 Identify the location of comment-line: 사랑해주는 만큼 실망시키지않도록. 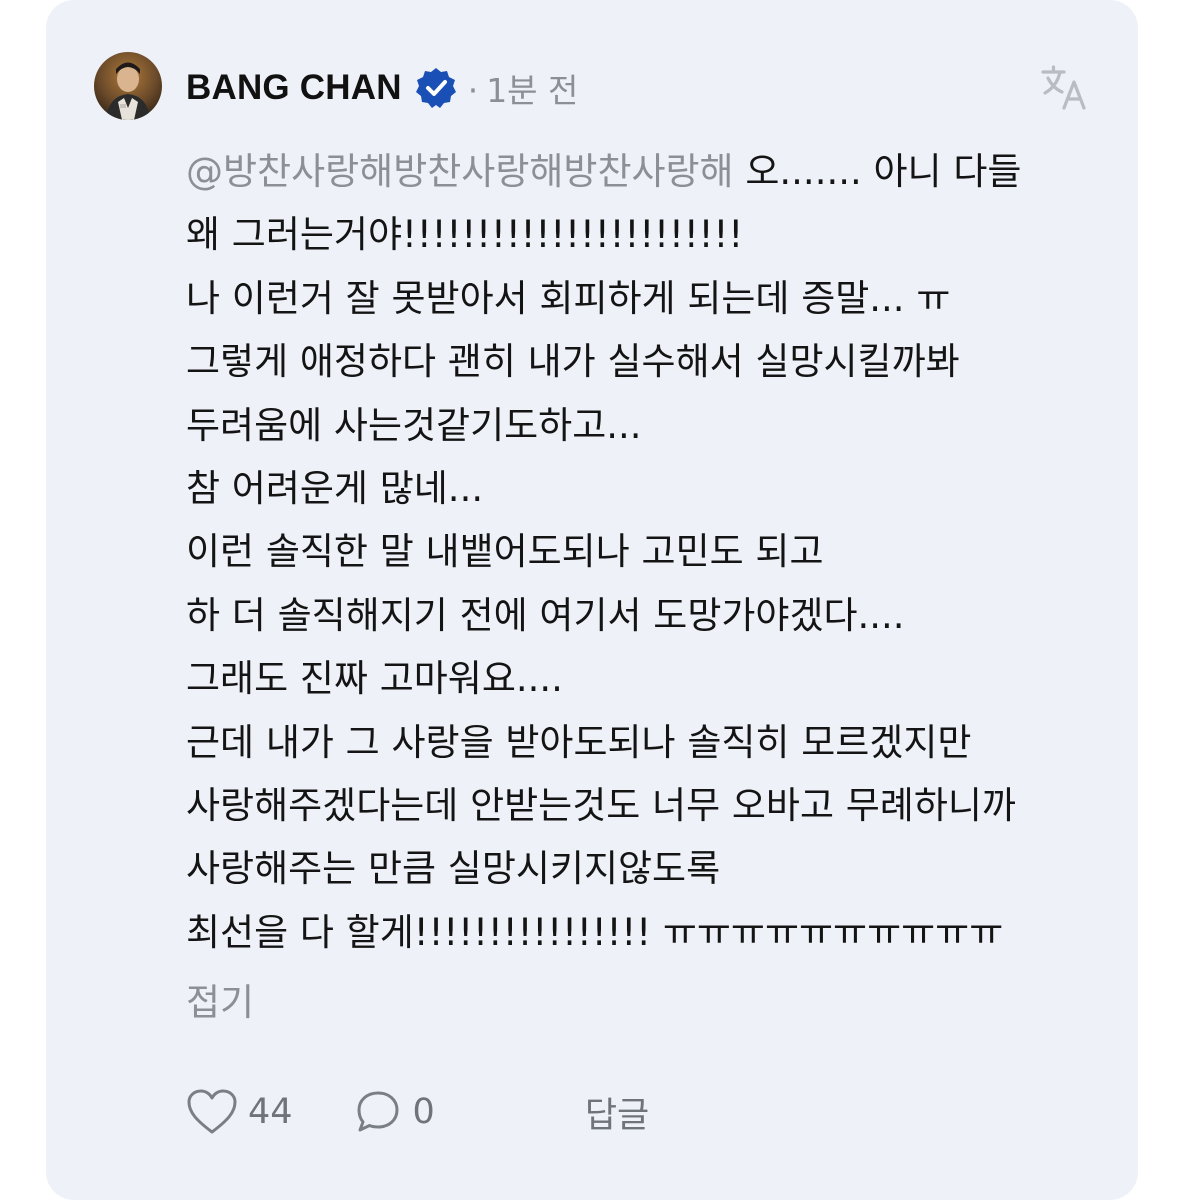
(453, 869).